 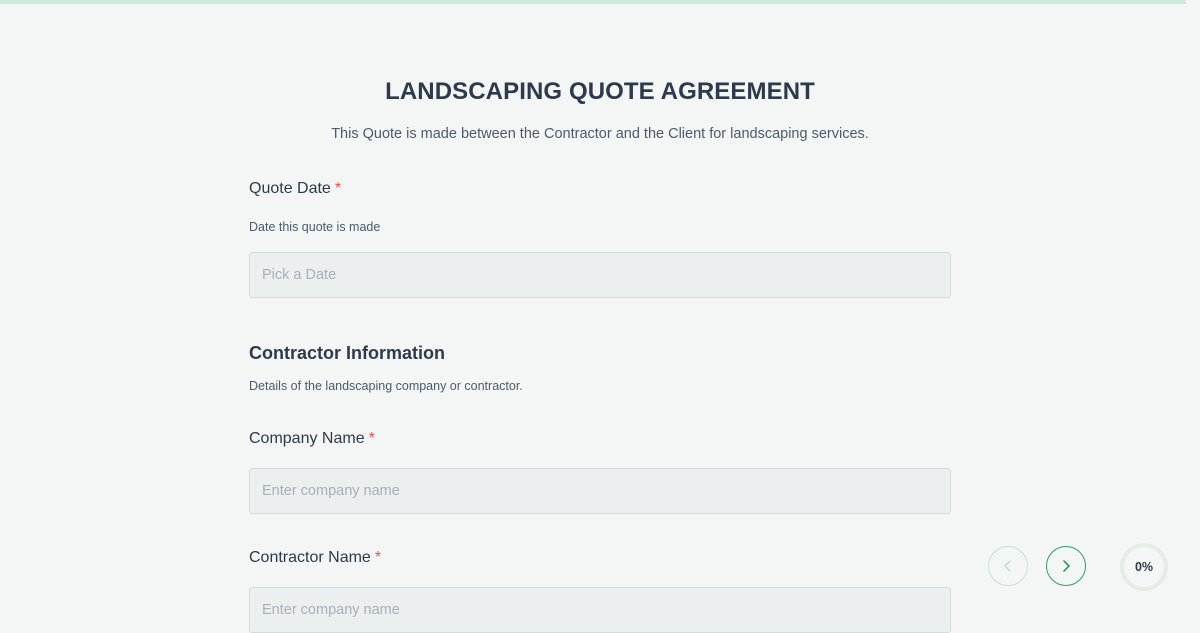 I want to click on company-name-label-text: Company Name, so click(x=307, y=438).